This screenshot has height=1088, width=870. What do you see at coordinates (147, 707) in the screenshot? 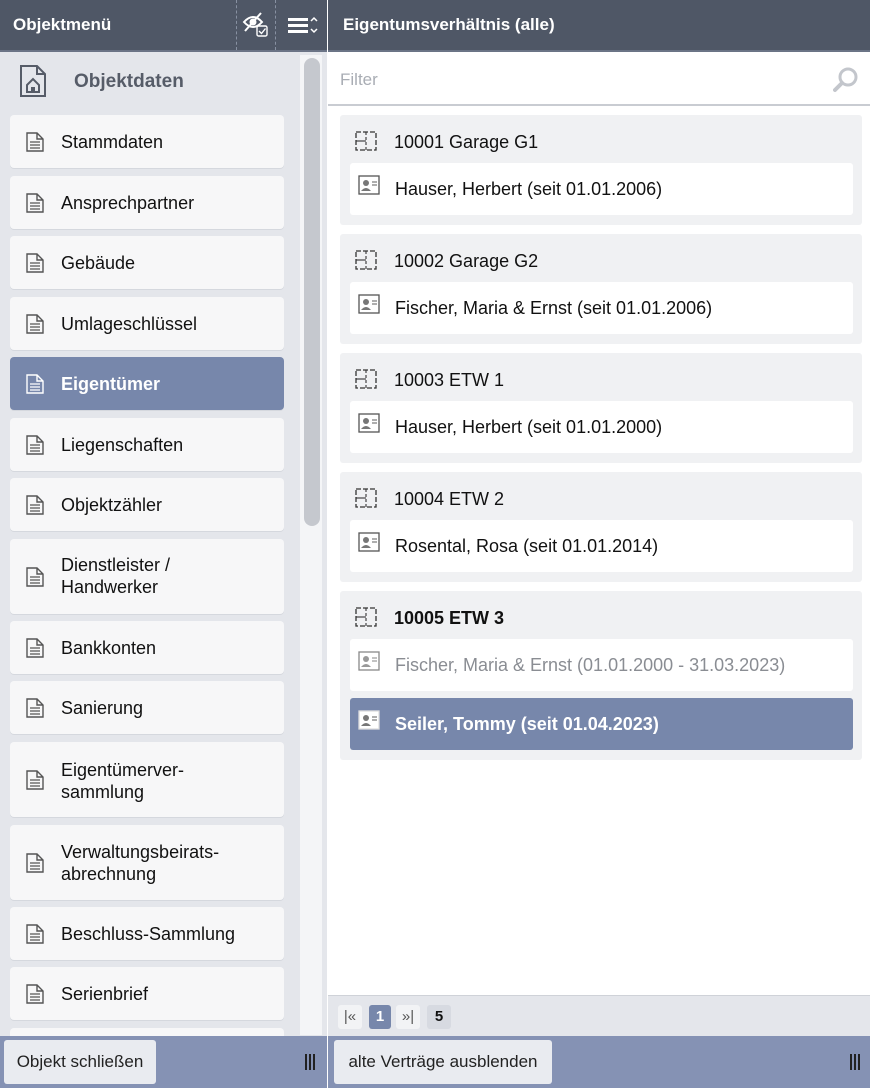
I see `menu-item-sanierung: Sanierung` at bounding box center [147, 707].